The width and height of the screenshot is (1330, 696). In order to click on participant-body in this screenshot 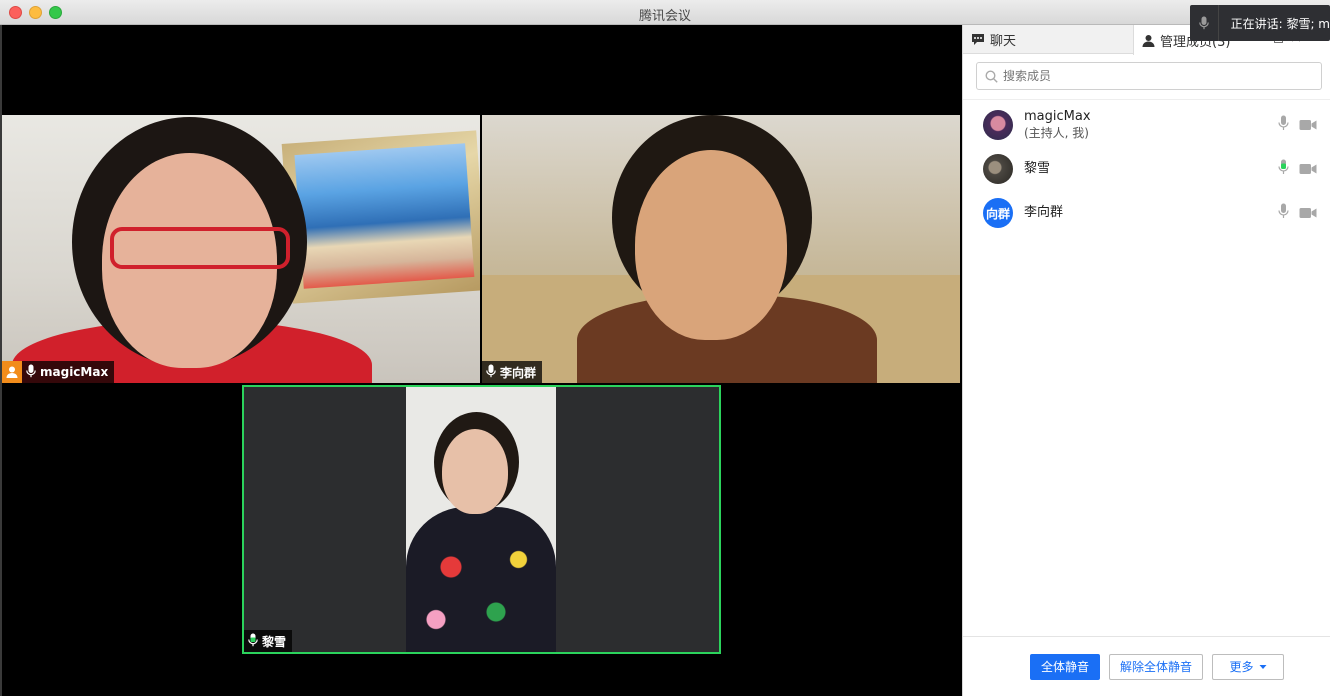, I will do `click(481, 579)`.